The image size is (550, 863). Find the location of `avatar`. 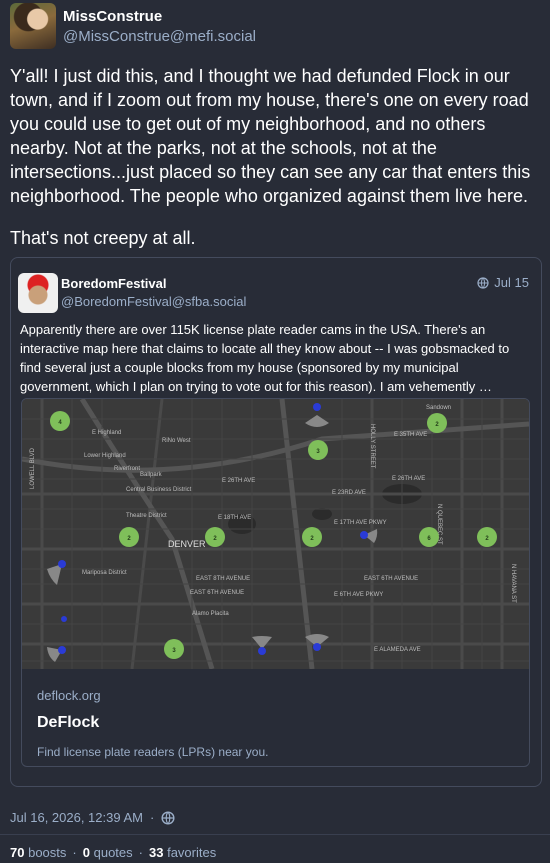

avatar is located at coordinates (33, 26).